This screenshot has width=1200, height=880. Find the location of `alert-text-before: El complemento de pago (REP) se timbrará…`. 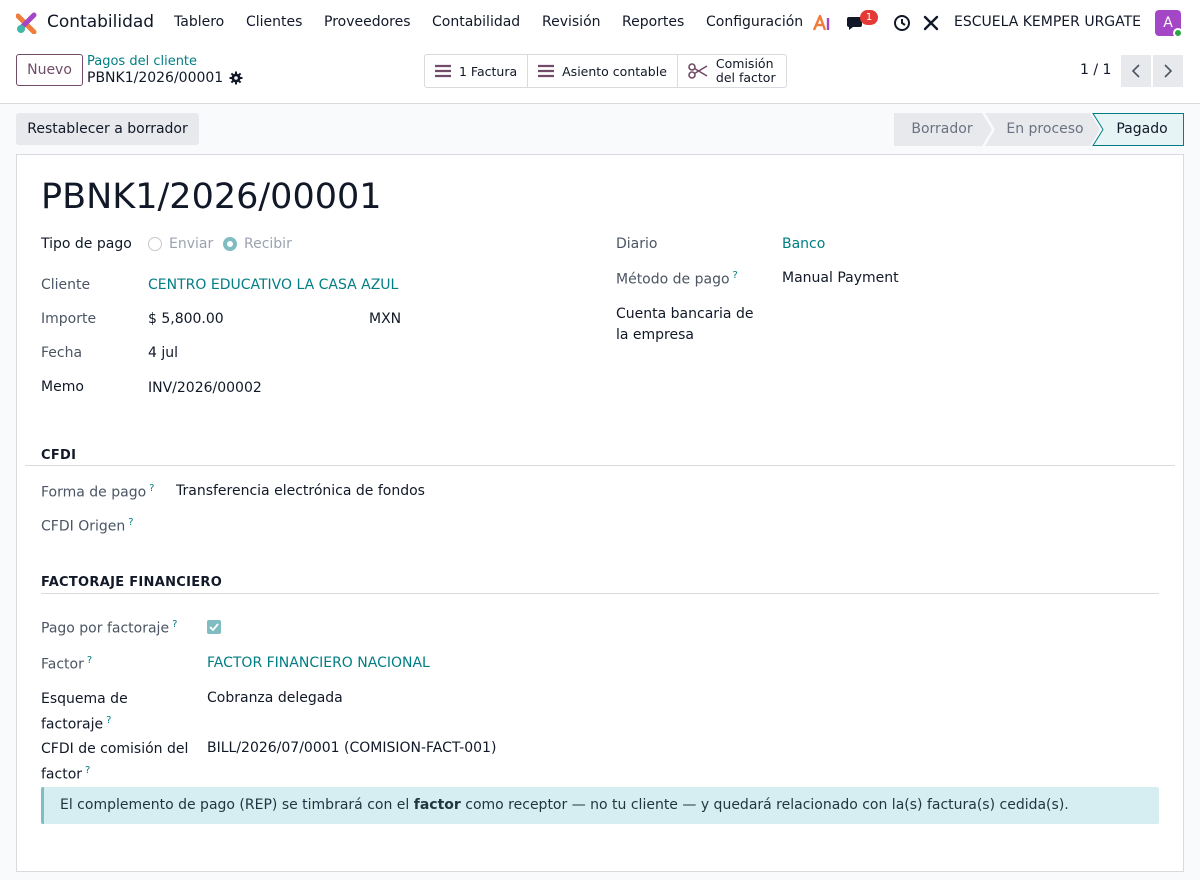

alert-text-before: El complemento de pago (REP) se timbrará… is located at coordinates (235, 805).